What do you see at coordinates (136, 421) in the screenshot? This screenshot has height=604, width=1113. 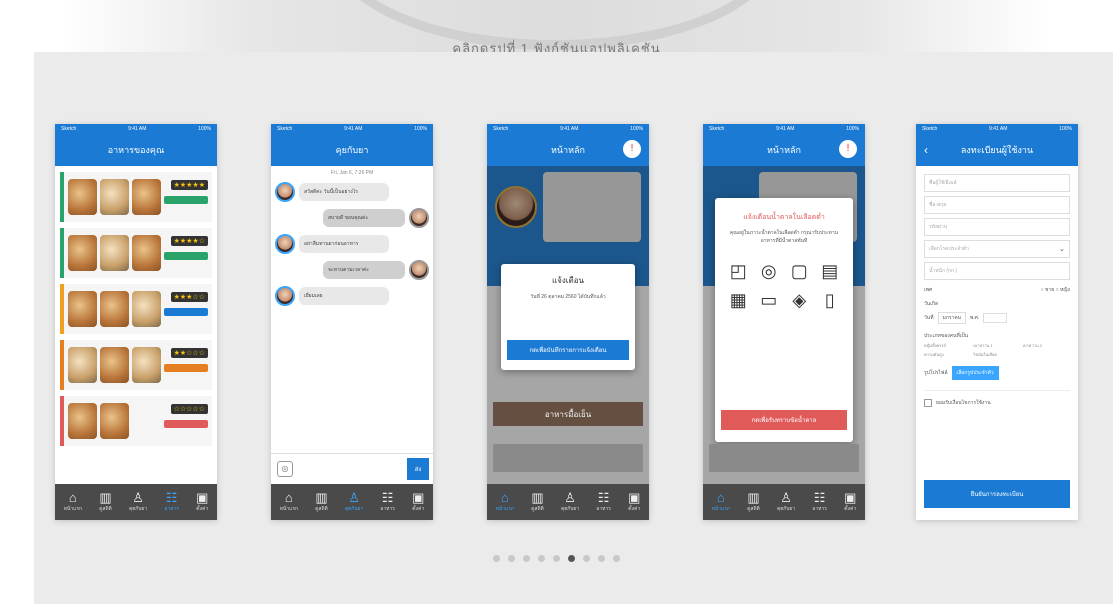 I see `food-row: ☆☆☆☆☆` at bounding box center [136, 421].